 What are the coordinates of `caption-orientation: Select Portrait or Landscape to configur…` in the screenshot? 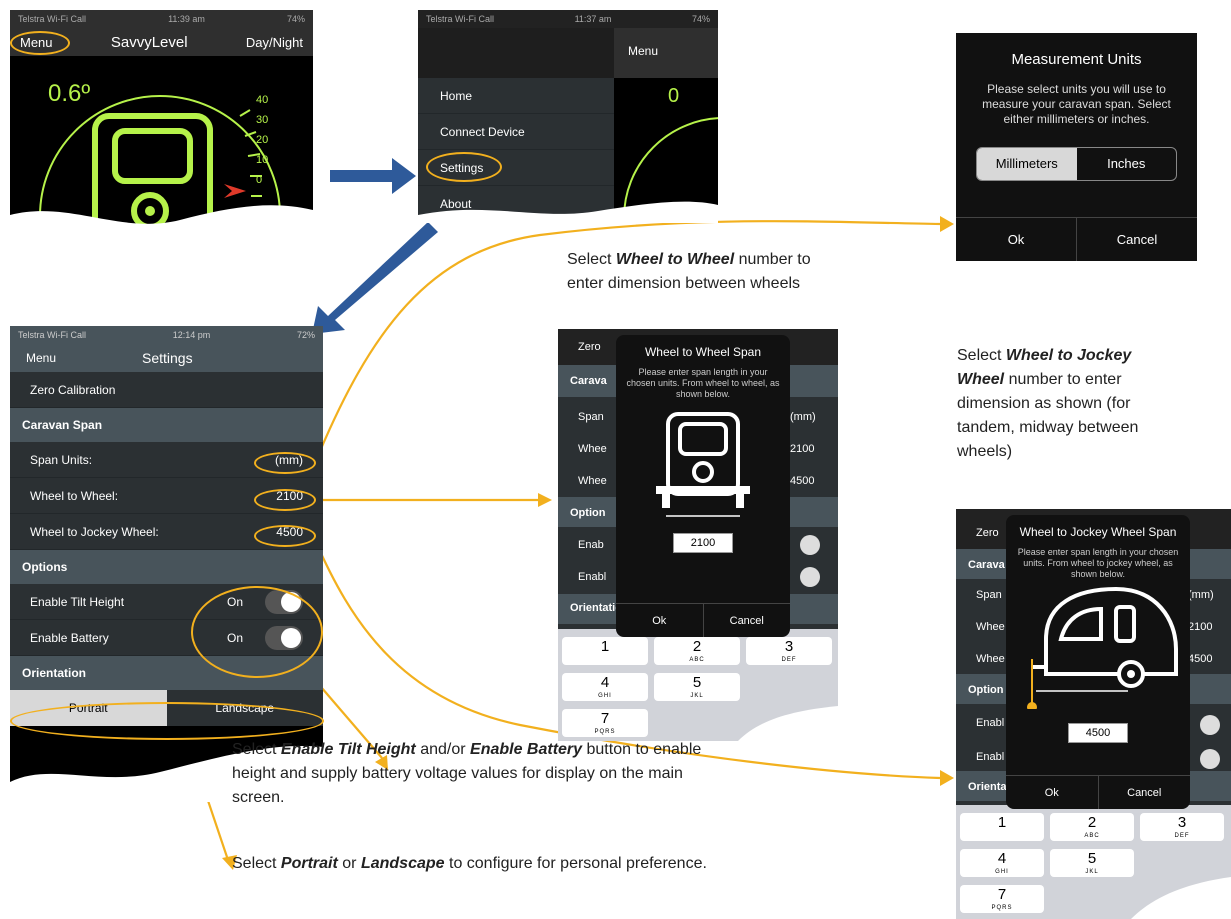 It's located at (469, 863).